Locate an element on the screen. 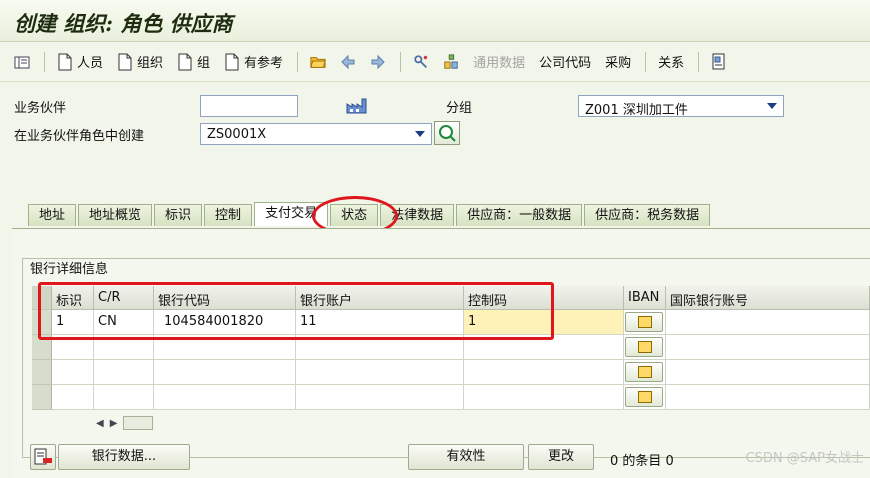  overview-icon is located at coordinates (718, 61).